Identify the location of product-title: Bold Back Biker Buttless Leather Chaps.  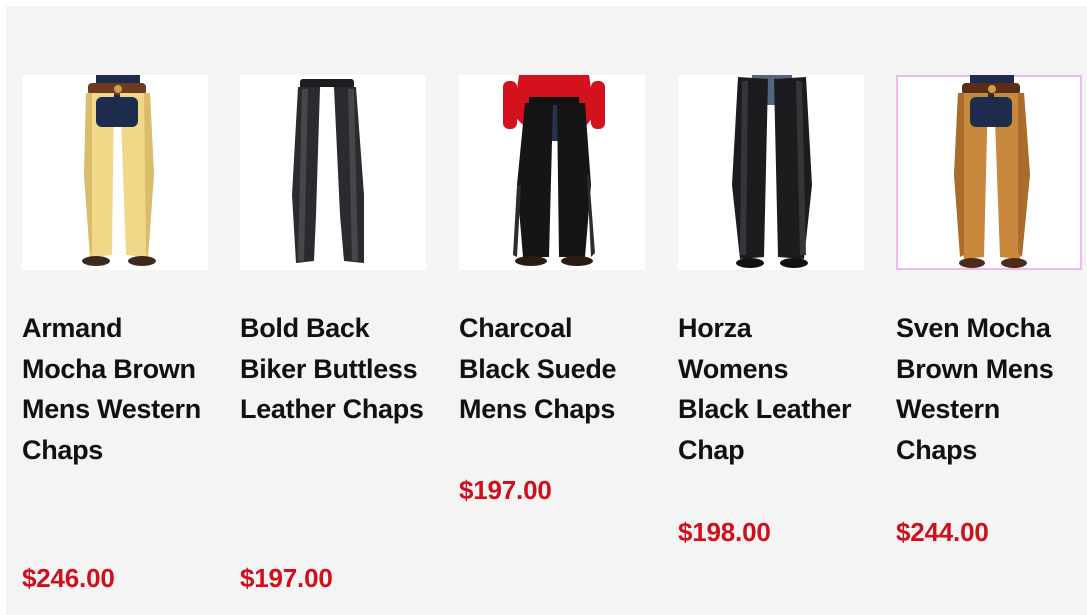
(333, 369).